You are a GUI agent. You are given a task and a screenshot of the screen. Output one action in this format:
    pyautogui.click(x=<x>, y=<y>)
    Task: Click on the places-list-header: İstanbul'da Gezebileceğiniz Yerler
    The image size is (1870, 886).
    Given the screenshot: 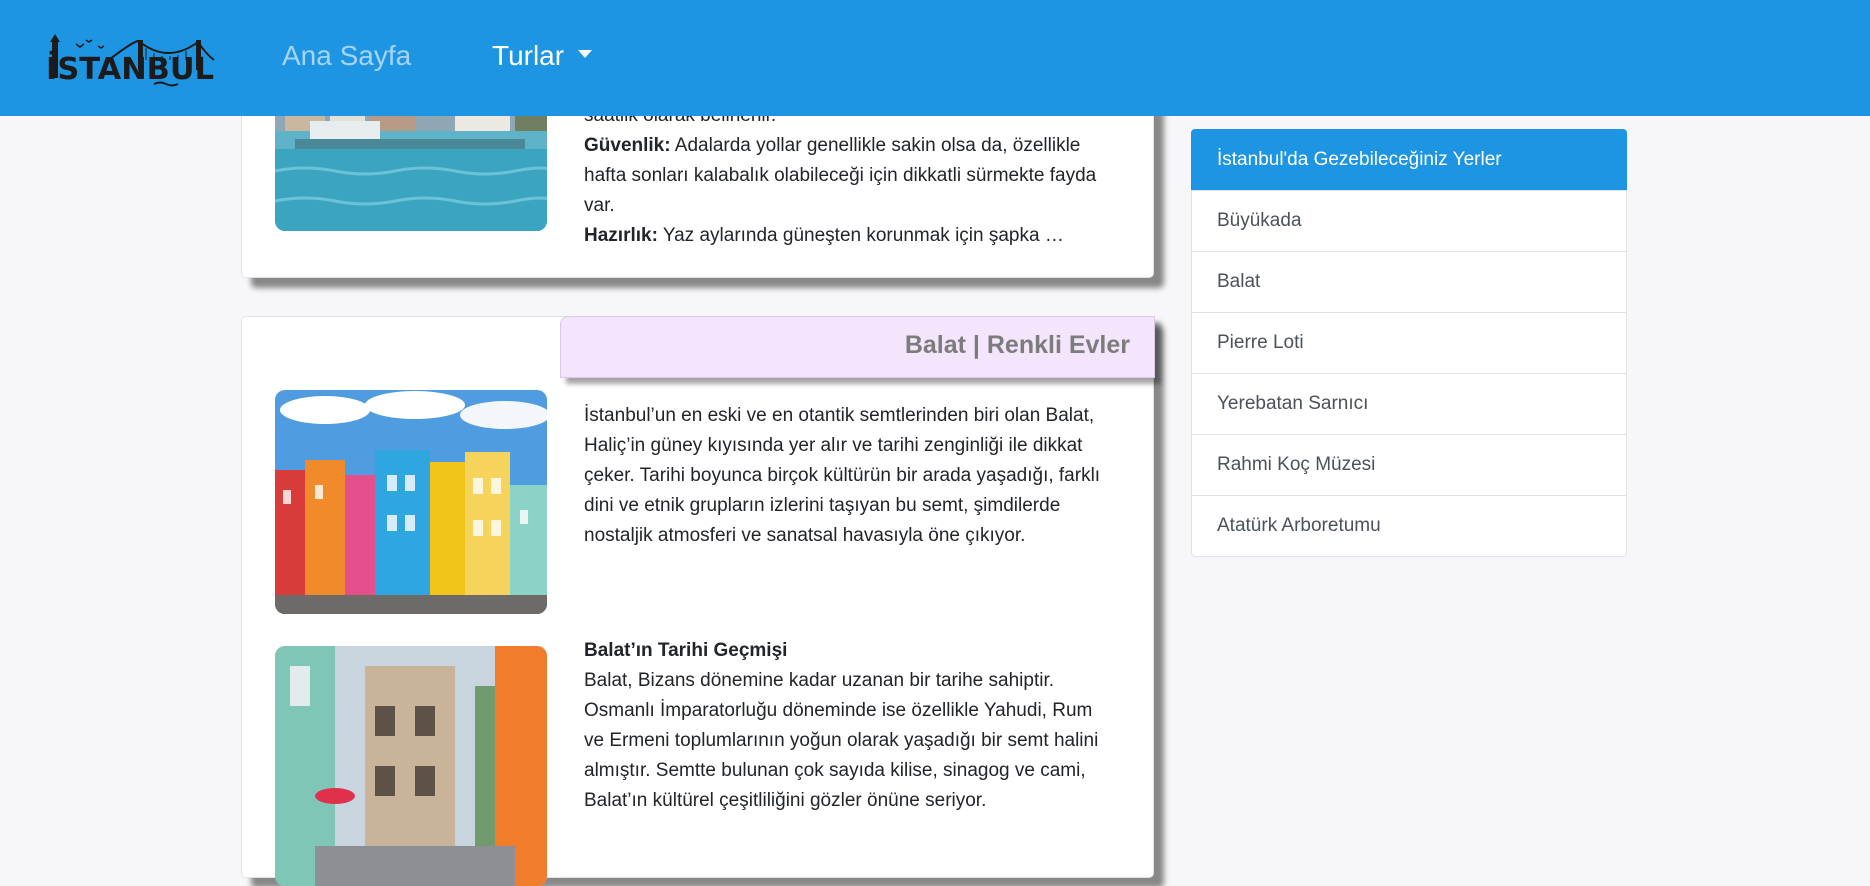 What is the action you would take?
    pyautogui.click(x=1409, y=160)
    